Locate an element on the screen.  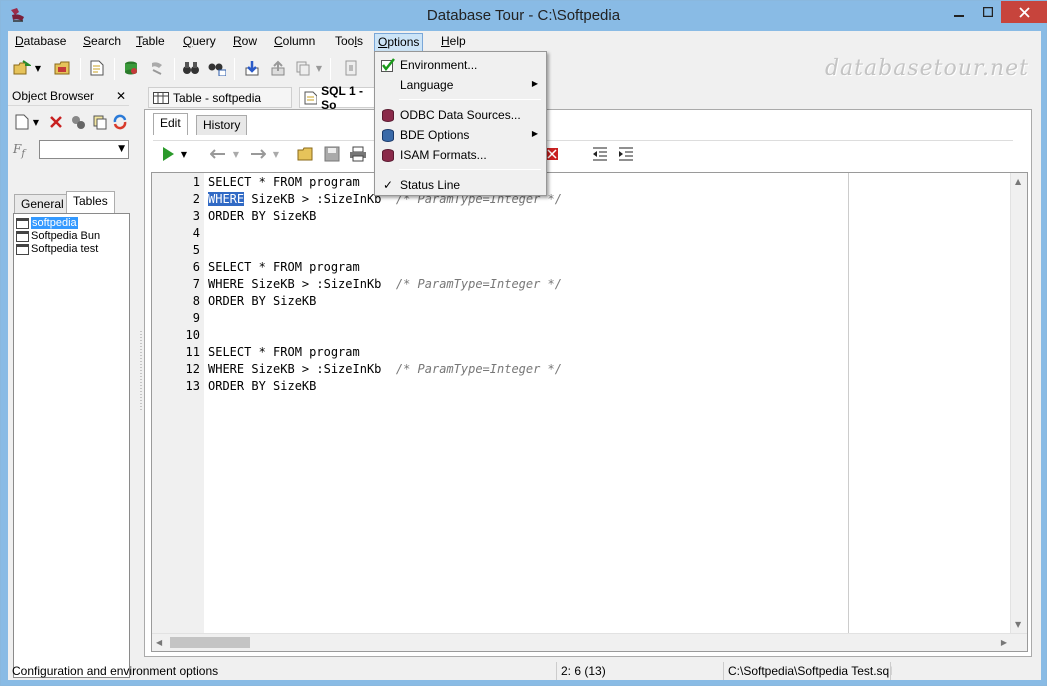
menu-search: Search is located at coordinates (102, 42).